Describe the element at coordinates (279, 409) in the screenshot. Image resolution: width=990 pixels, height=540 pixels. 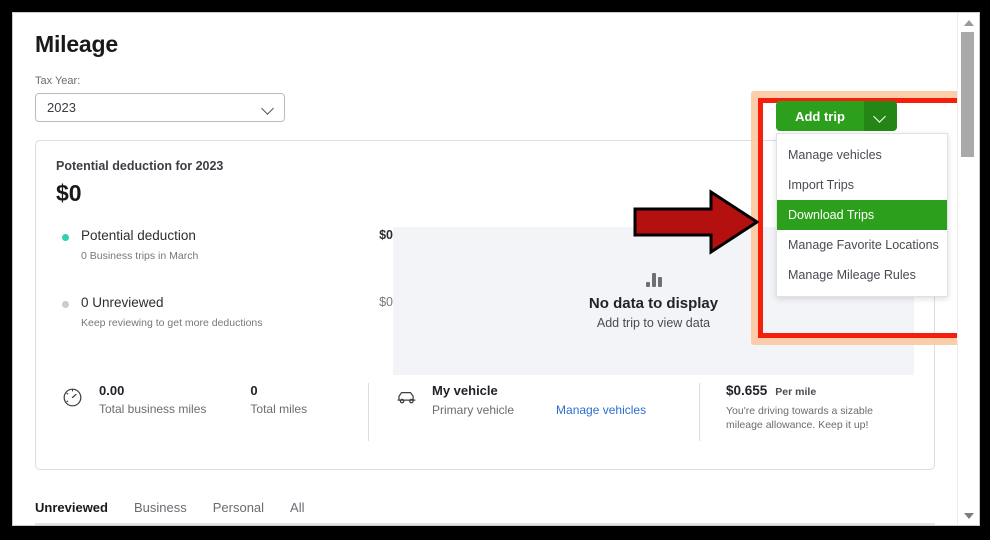
I see `stat-label: Total miles` at that location.